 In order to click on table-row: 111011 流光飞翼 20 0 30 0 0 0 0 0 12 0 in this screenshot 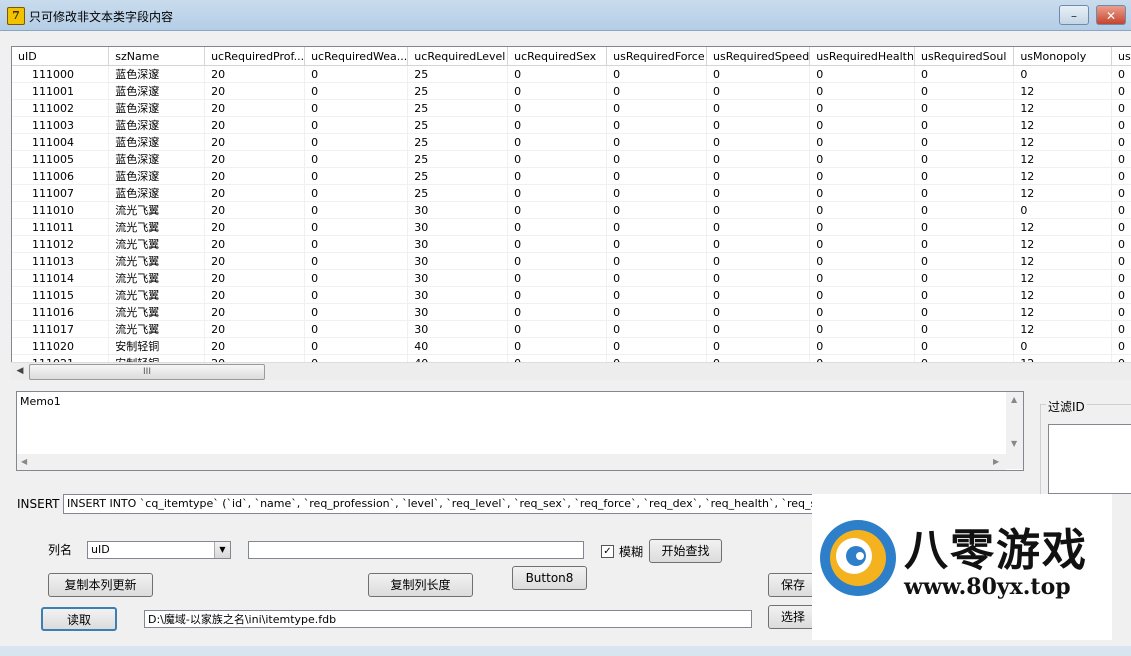, I will do `click(571, 227)`.